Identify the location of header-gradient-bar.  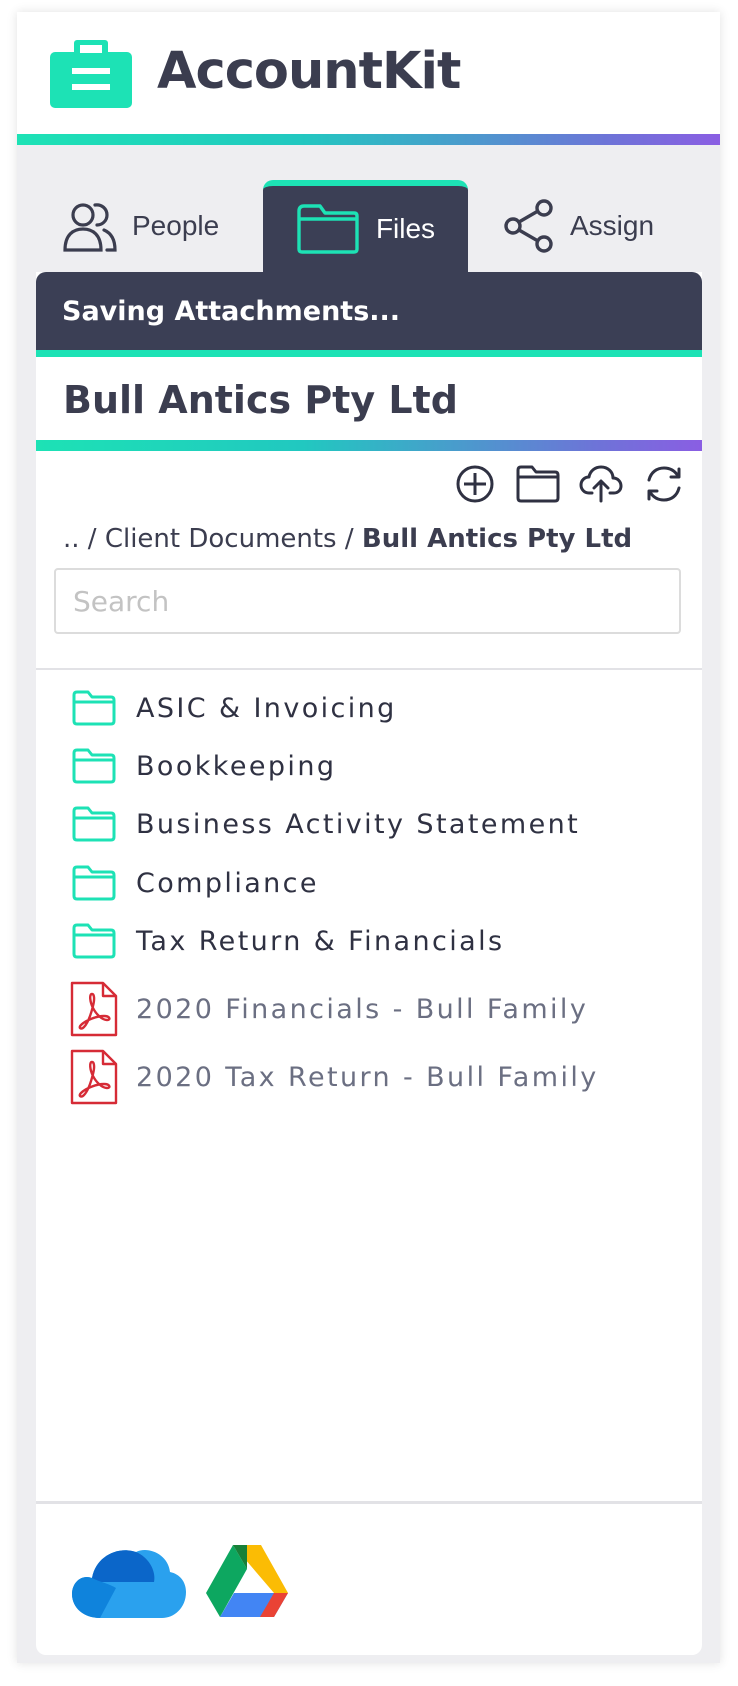
(368, 139).